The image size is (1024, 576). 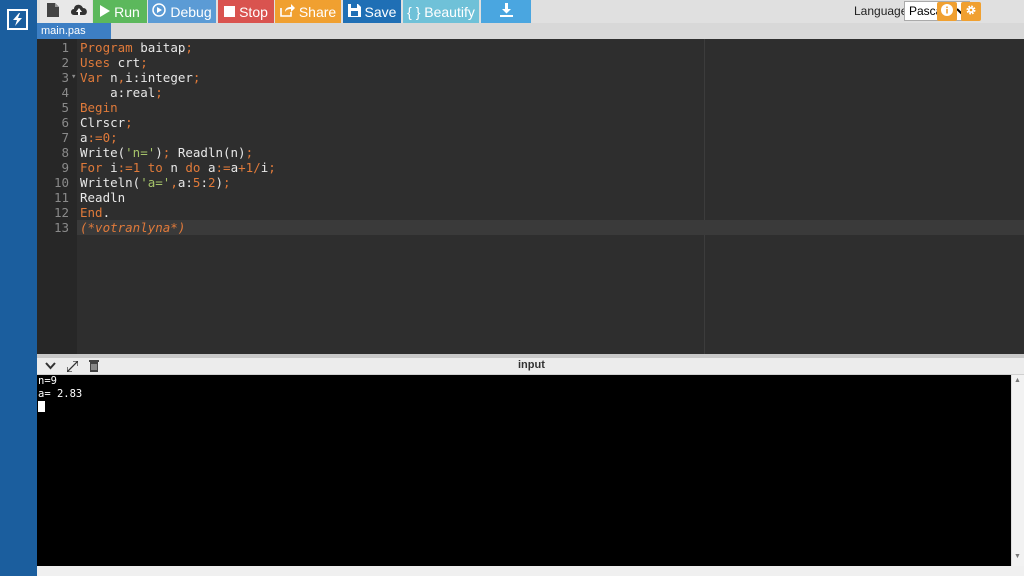 I want to click on line-number: 1, so click(x=65, y=47).